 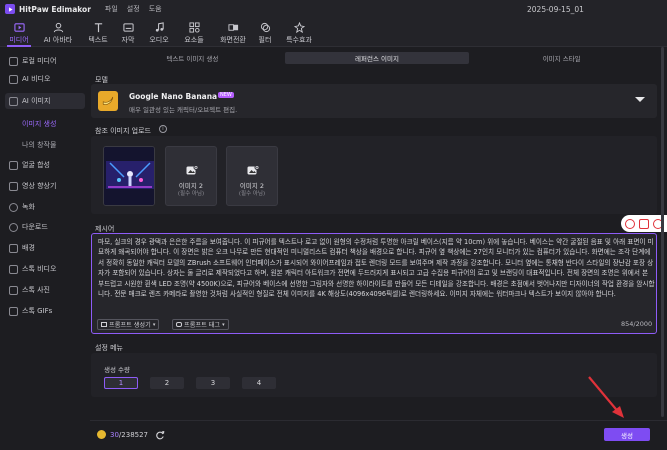 I want to click on tool-text: 텍스트, so click(x=98, y=32).